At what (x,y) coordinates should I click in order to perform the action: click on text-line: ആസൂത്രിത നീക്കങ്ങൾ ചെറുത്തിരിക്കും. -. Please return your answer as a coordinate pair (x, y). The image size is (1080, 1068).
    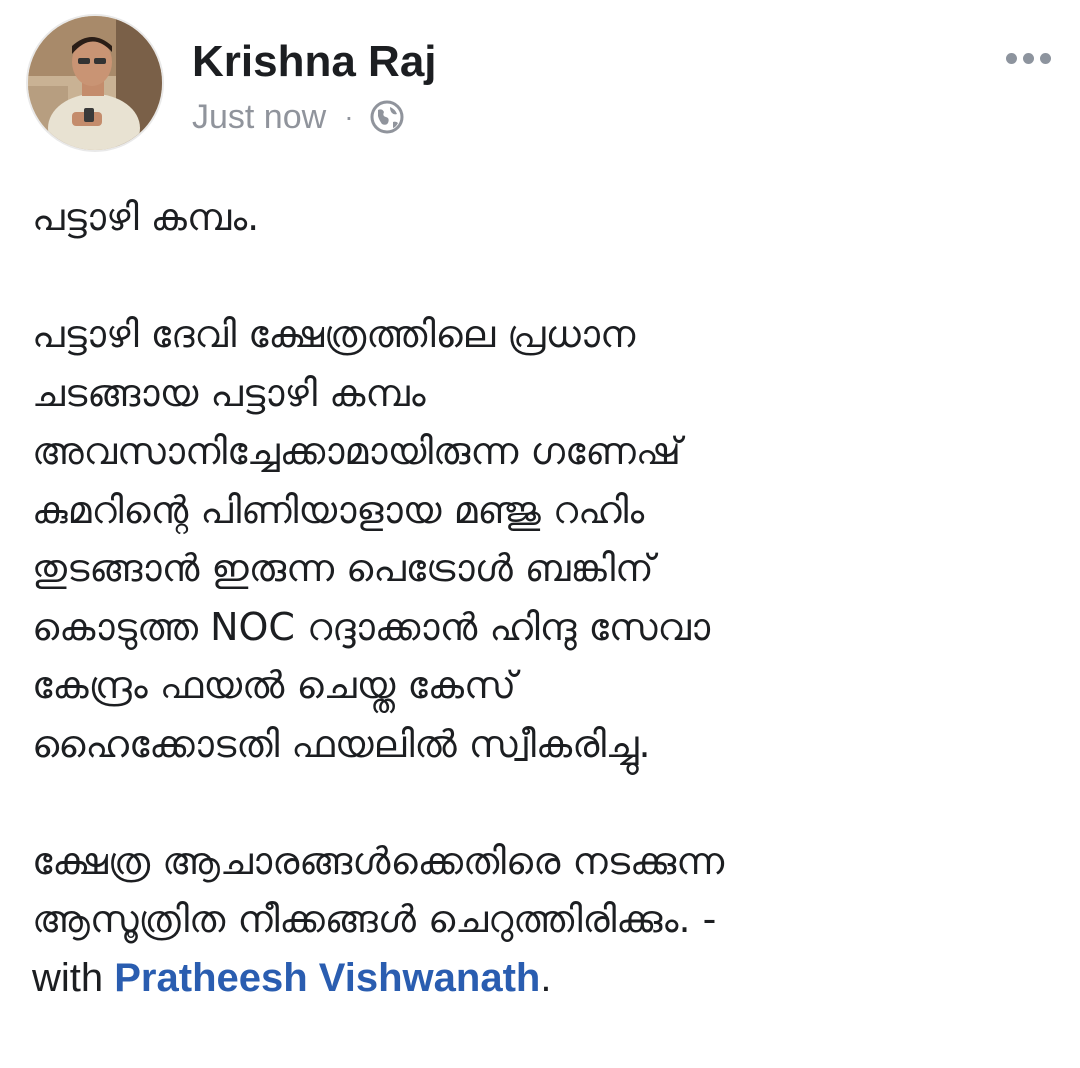
    Looking at the image, I should click on (374, 919).